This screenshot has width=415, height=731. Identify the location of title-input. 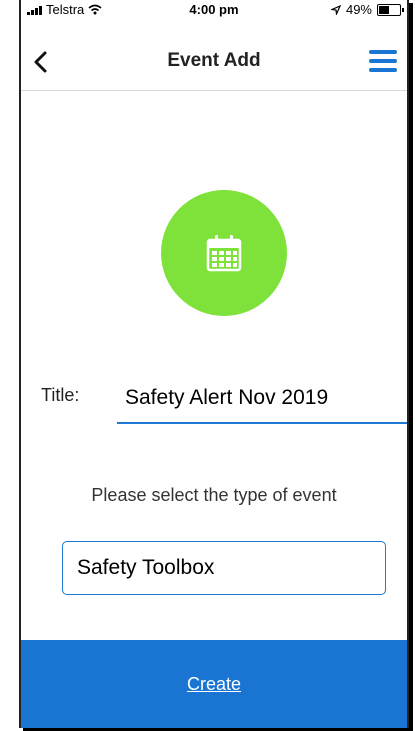
(262, 399).